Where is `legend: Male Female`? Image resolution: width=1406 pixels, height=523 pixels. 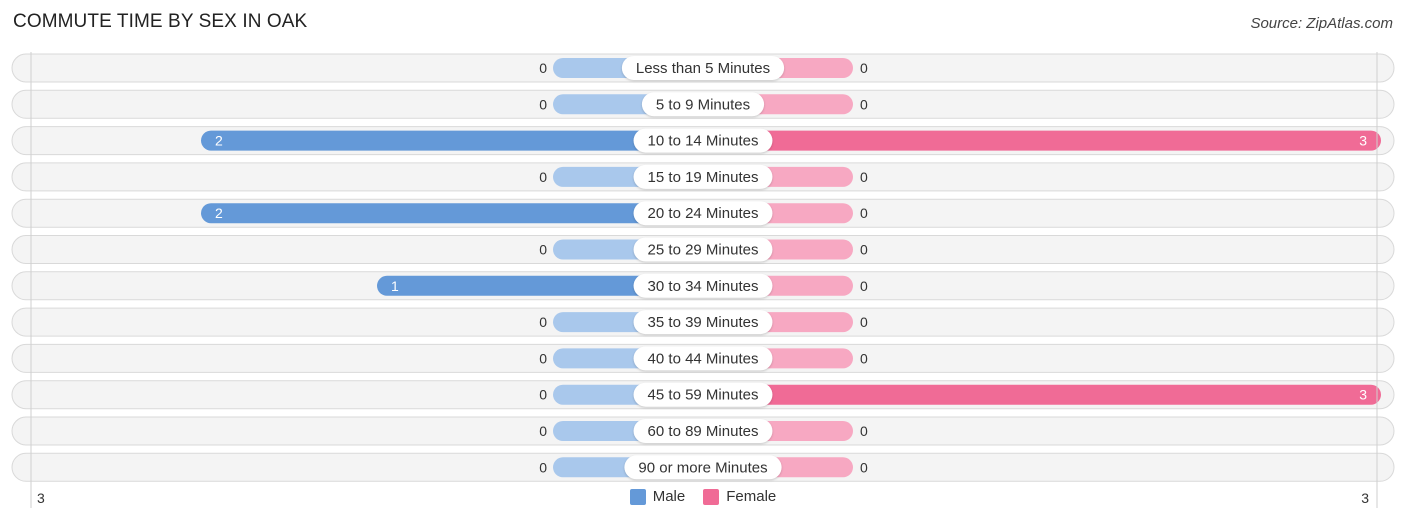 legend: Male Female is located at coordinates (703, 496).